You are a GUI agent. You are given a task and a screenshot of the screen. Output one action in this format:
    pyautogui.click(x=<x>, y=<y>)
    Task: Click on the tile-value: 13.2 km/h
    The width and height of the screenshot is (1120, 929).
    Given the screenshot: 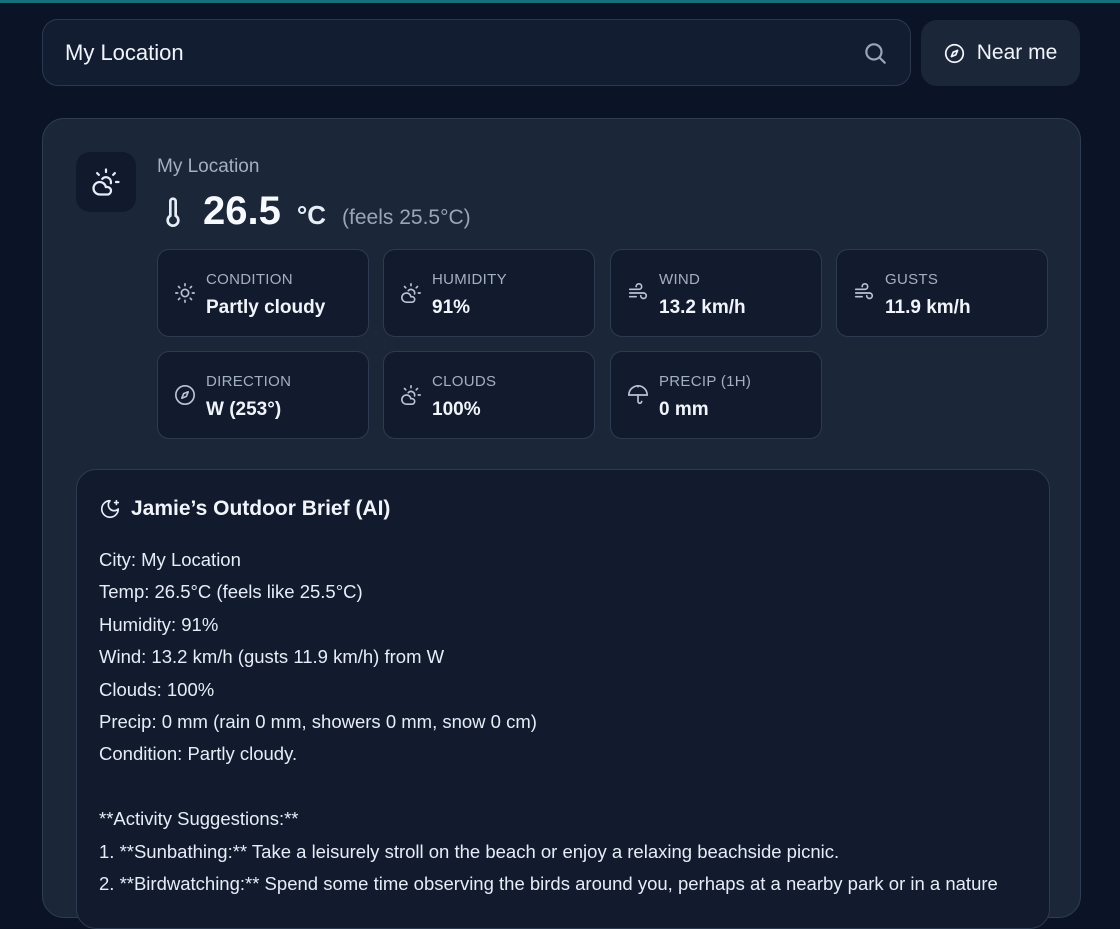 What is the action you would take?
    pyautogui.click(x=702, y=307)
    